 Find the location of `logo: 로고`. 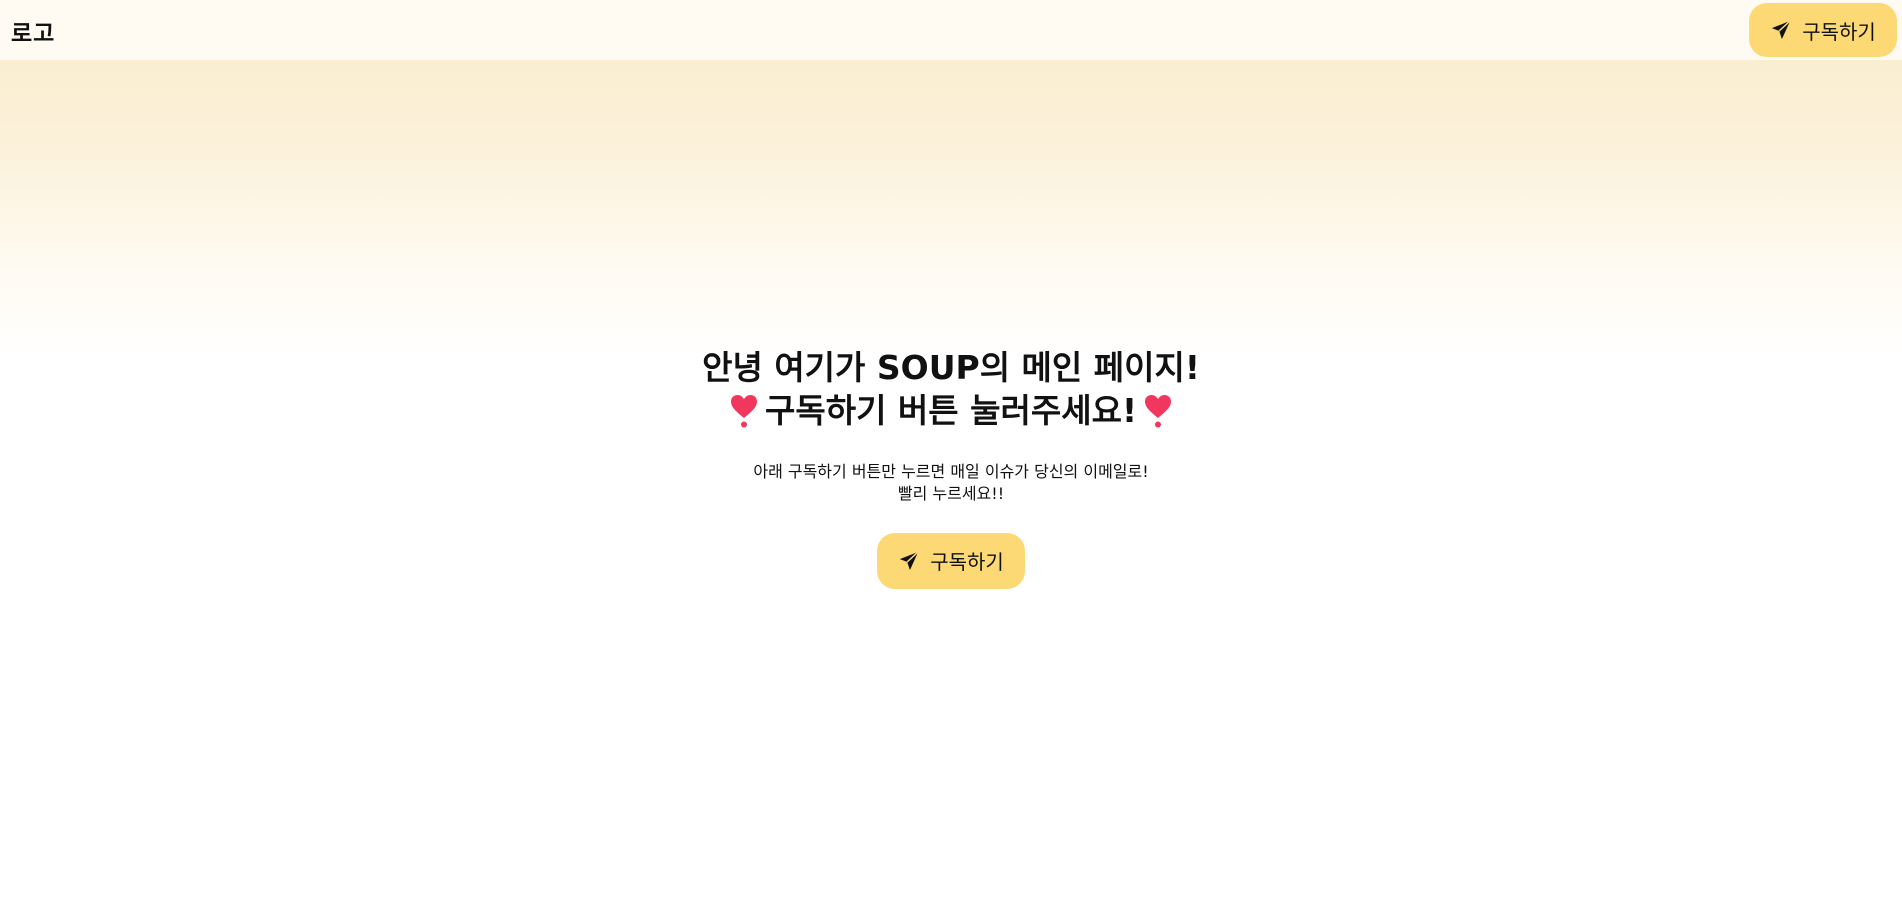

logo: 로고 is located at coordinates (33, 31).